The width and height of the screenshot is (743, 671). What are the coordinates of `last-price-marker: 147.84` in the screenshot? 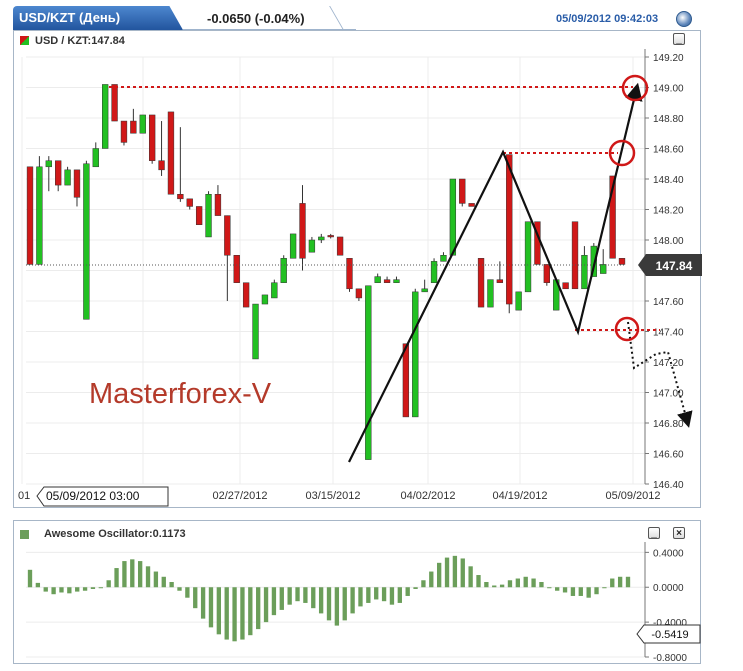 It's located at (670, 265).